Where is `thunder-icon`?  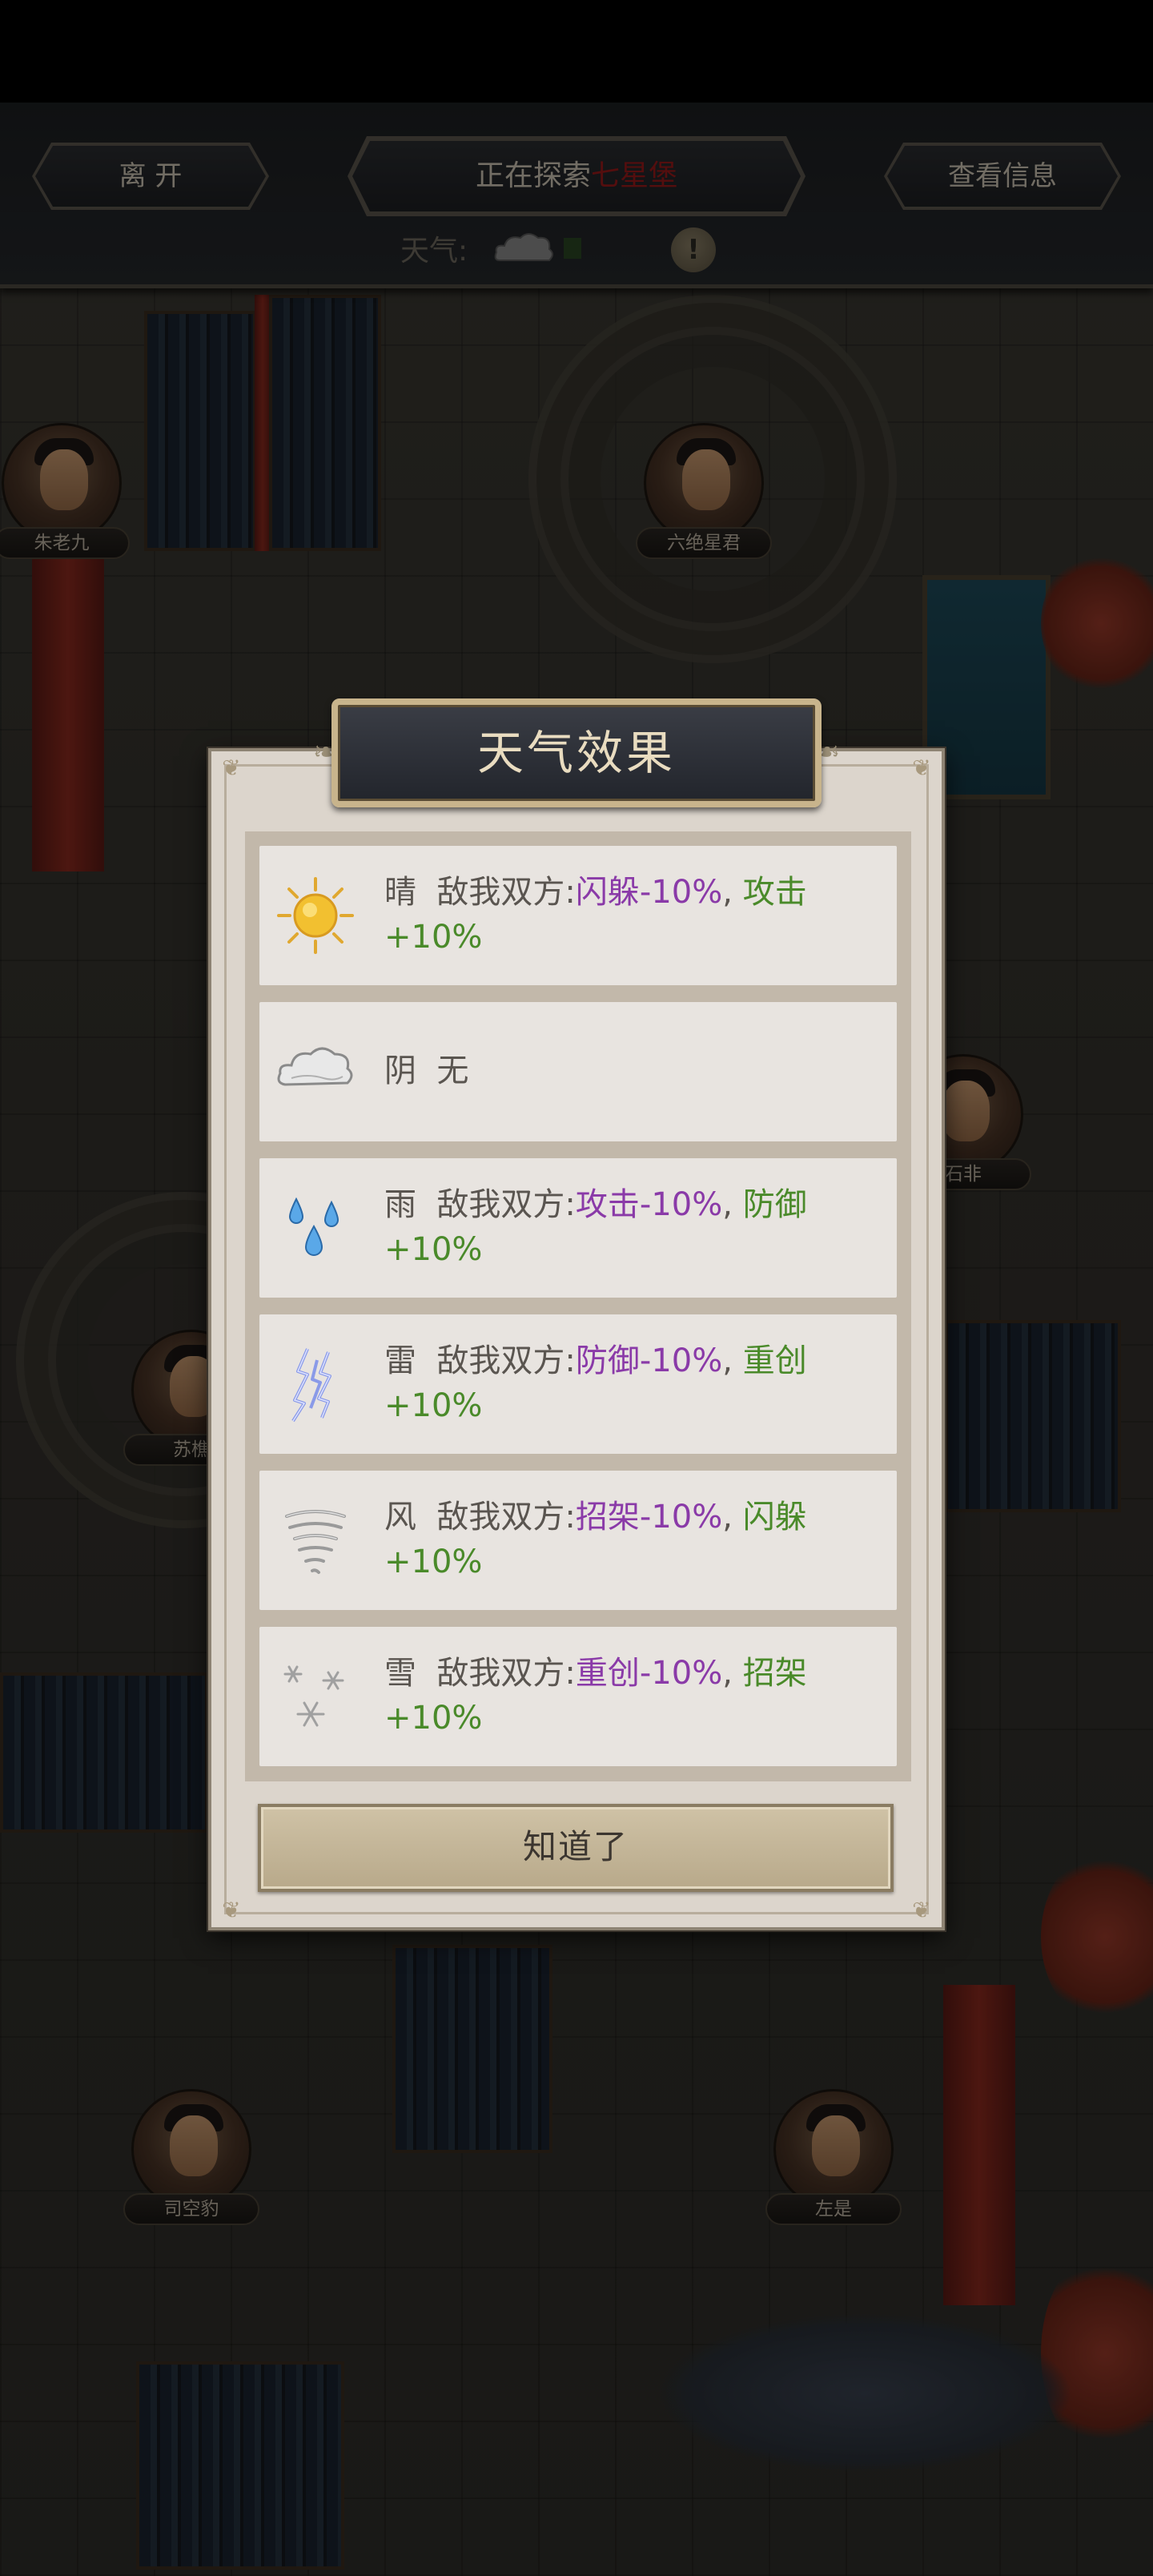
thunder-icon is located at coordinates (311, 1386).